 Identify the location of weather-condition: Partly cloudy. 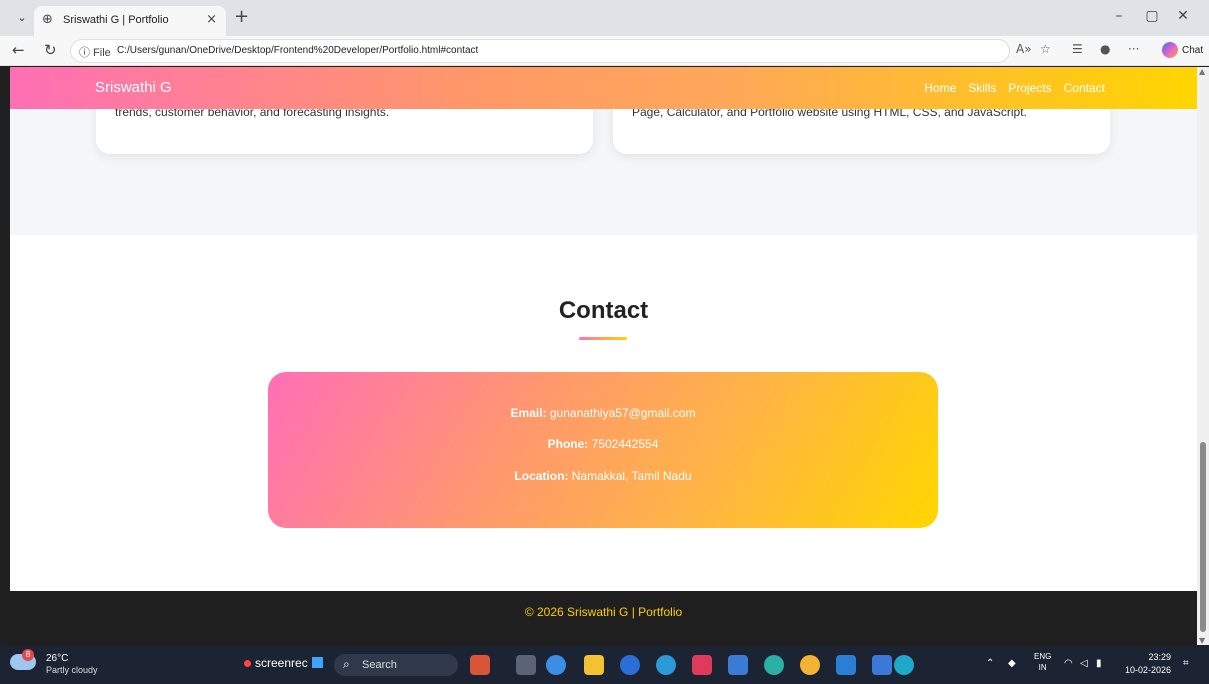
(72, 670).